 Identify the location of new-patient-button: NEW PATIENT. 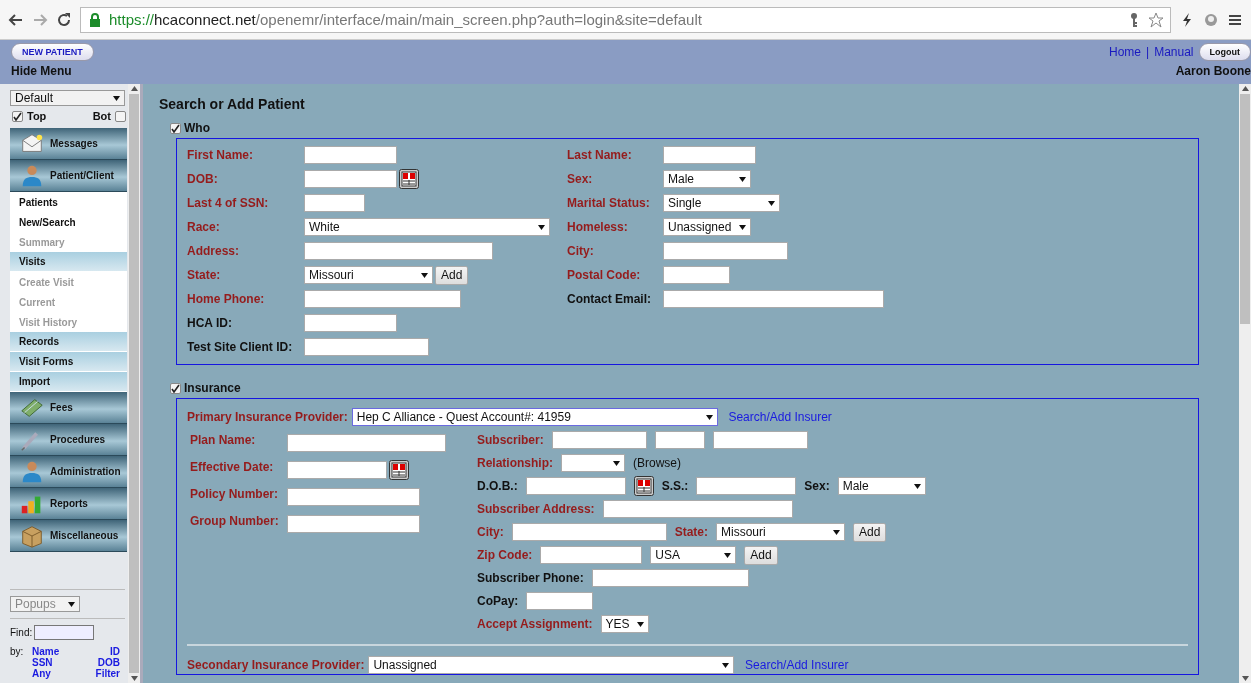
(52, 52).